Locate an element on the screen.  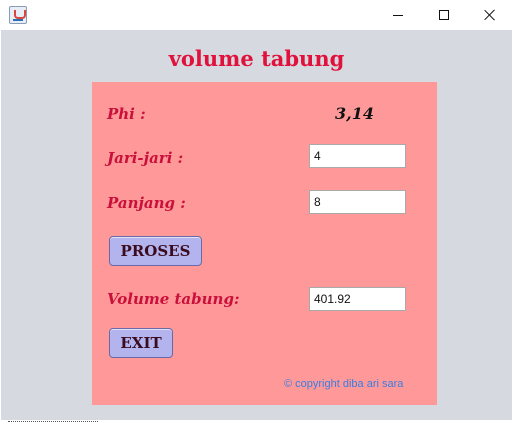
phi-value: 3,14 is located at coordinates (354, 113).